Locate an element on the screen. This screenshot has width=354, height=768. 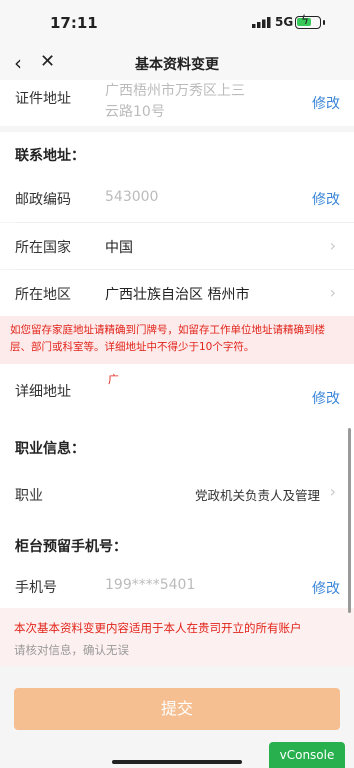
id-address-row: 证件地址 广西梧州市万秀区上三 云路10号 修改 is located at coordinates (177, 103).